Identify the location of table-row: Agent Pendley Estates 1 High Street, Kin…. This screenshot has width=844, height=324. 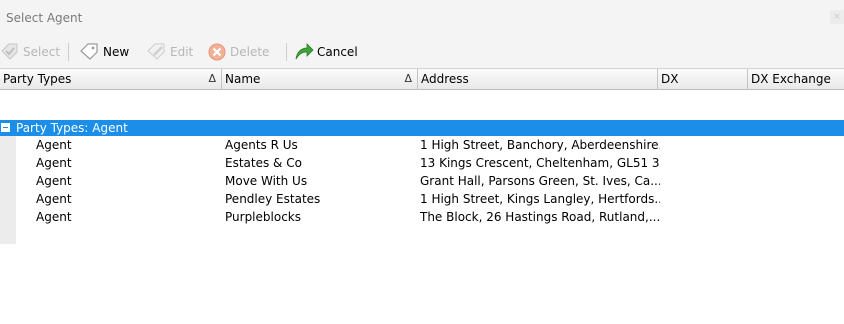
(430, 199).